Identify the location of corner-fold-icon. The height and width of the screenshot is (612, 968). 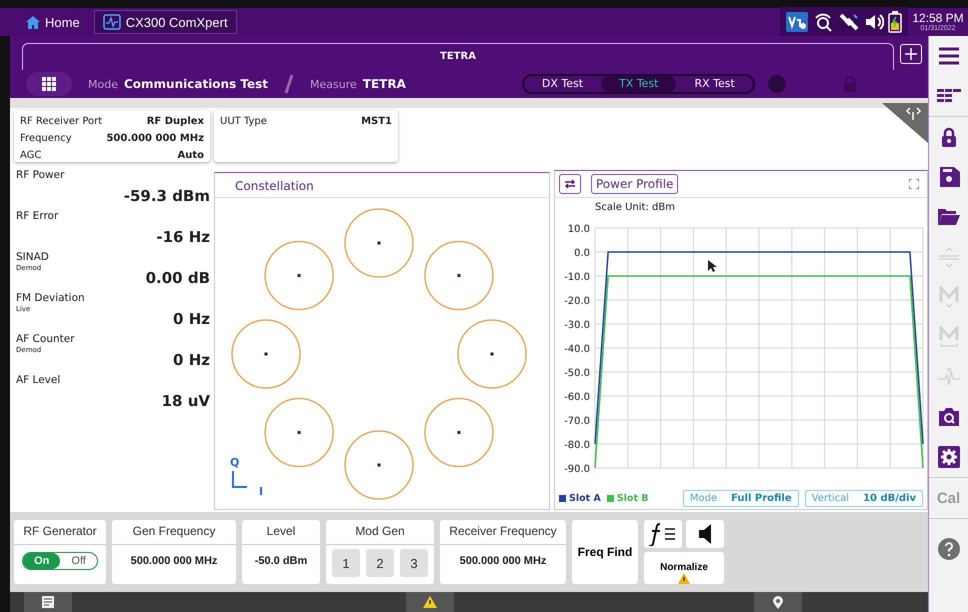
(905, 123).